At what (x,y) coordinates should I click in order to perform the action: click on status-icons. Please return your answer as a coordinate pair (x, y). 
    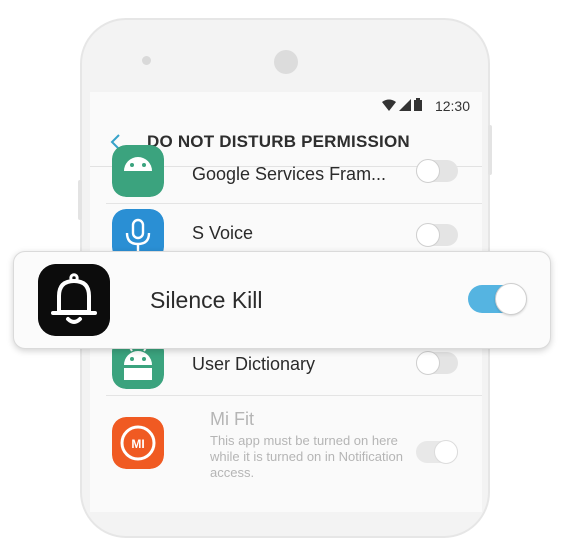
    Looking at the image, I should click on (402, 104).